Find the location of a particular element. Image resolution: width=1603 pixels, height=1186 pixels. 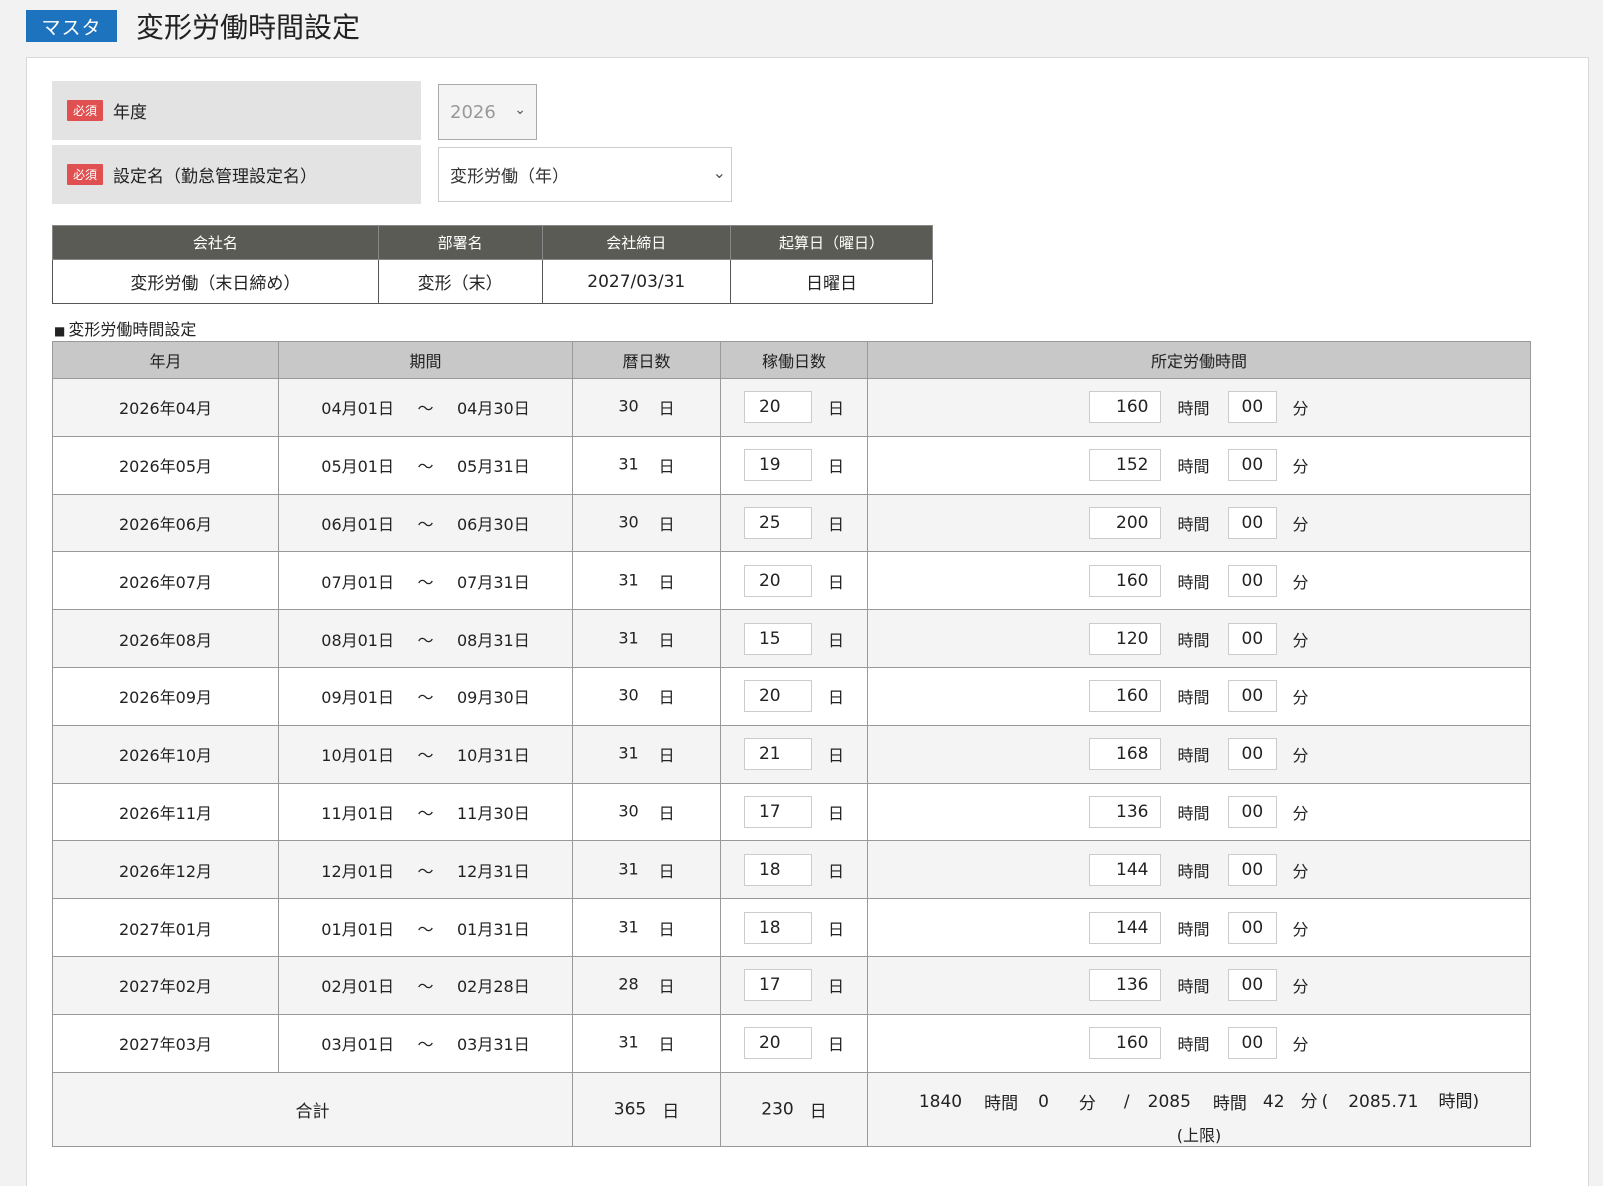

row-period: 08月01日〜 08月31日 is located at coordinates (425, 638).